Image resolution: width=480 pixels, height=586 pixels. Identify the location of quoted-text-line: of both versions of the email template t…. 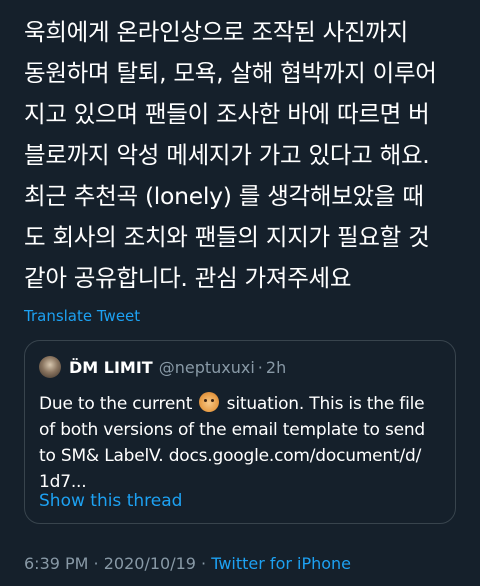
(232, 430).